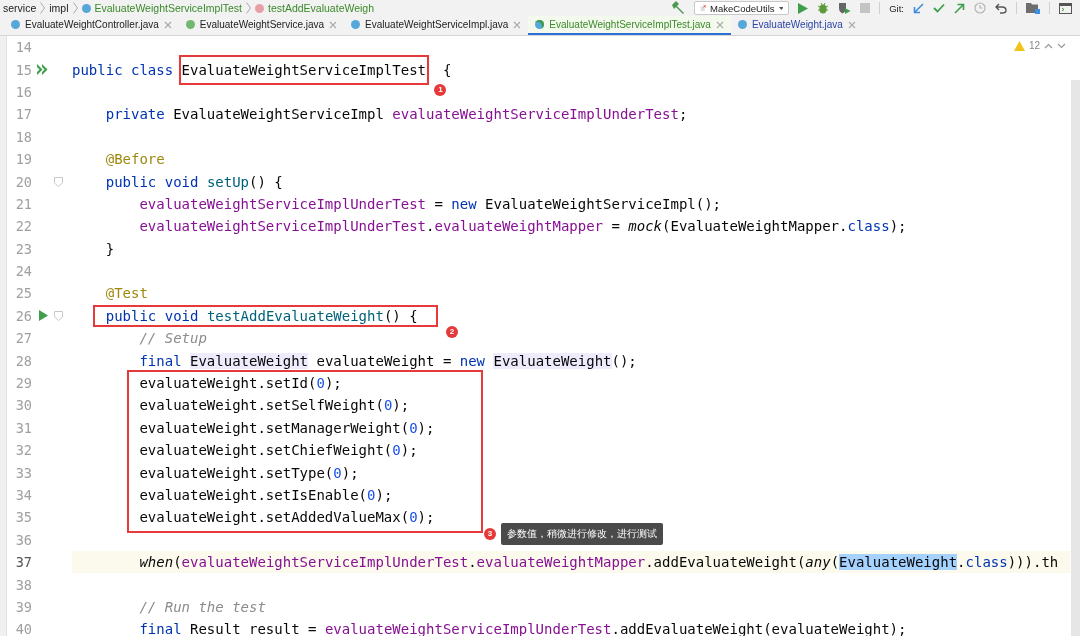 This screenshot has width=1080, height=636. I want to click on update-arrow-icon, so click(918, 8).